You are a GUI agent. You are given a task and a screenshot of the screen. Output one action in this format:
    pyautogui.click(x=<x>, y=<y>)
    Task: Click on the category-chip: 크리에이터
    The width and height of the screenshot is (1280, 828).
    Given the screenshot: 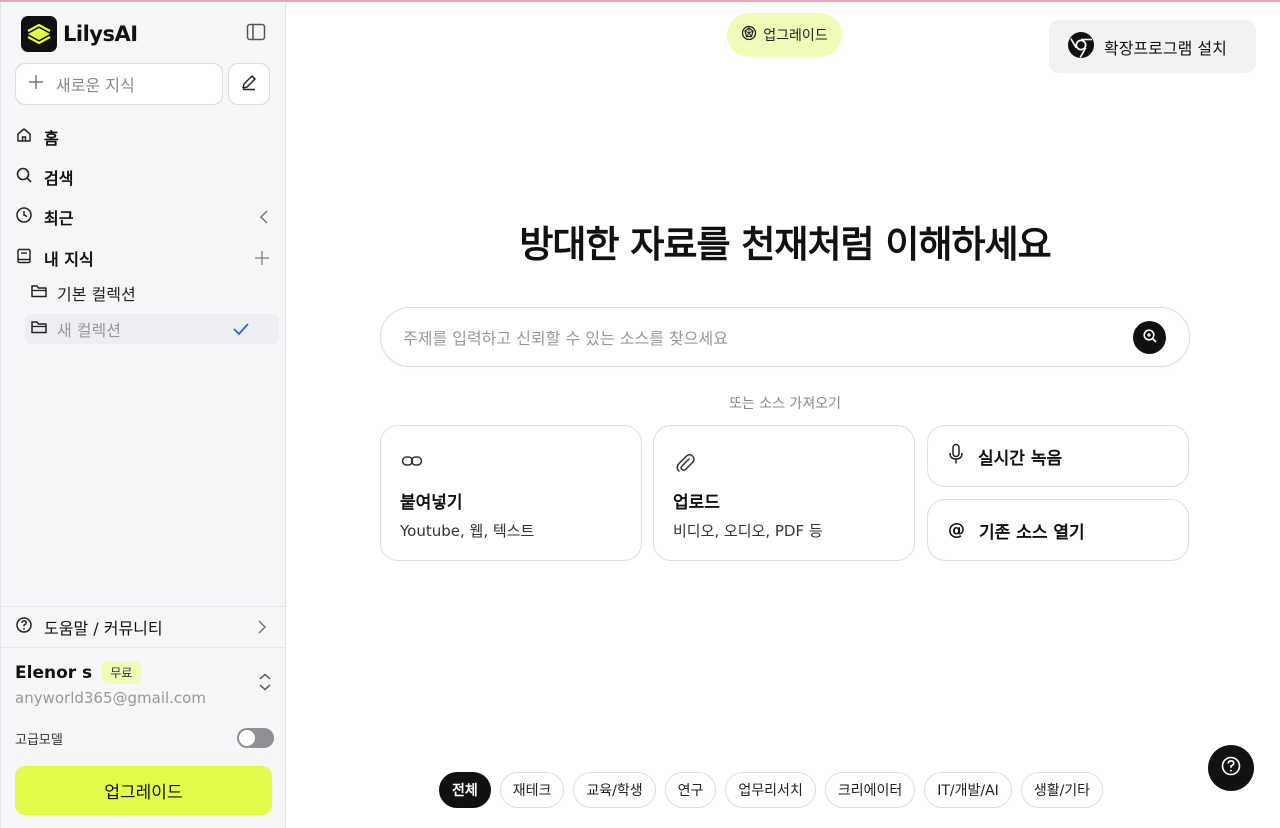 What is the action you would take?
    pyautogui.click(x=870, y=790)
    